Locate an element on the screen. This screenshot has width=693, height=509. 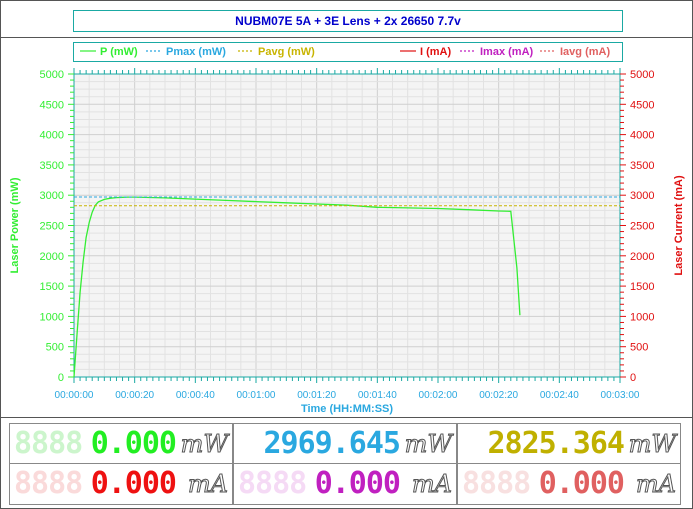
legend-label: Pavg (mW) is located at coordinates (286, 52).